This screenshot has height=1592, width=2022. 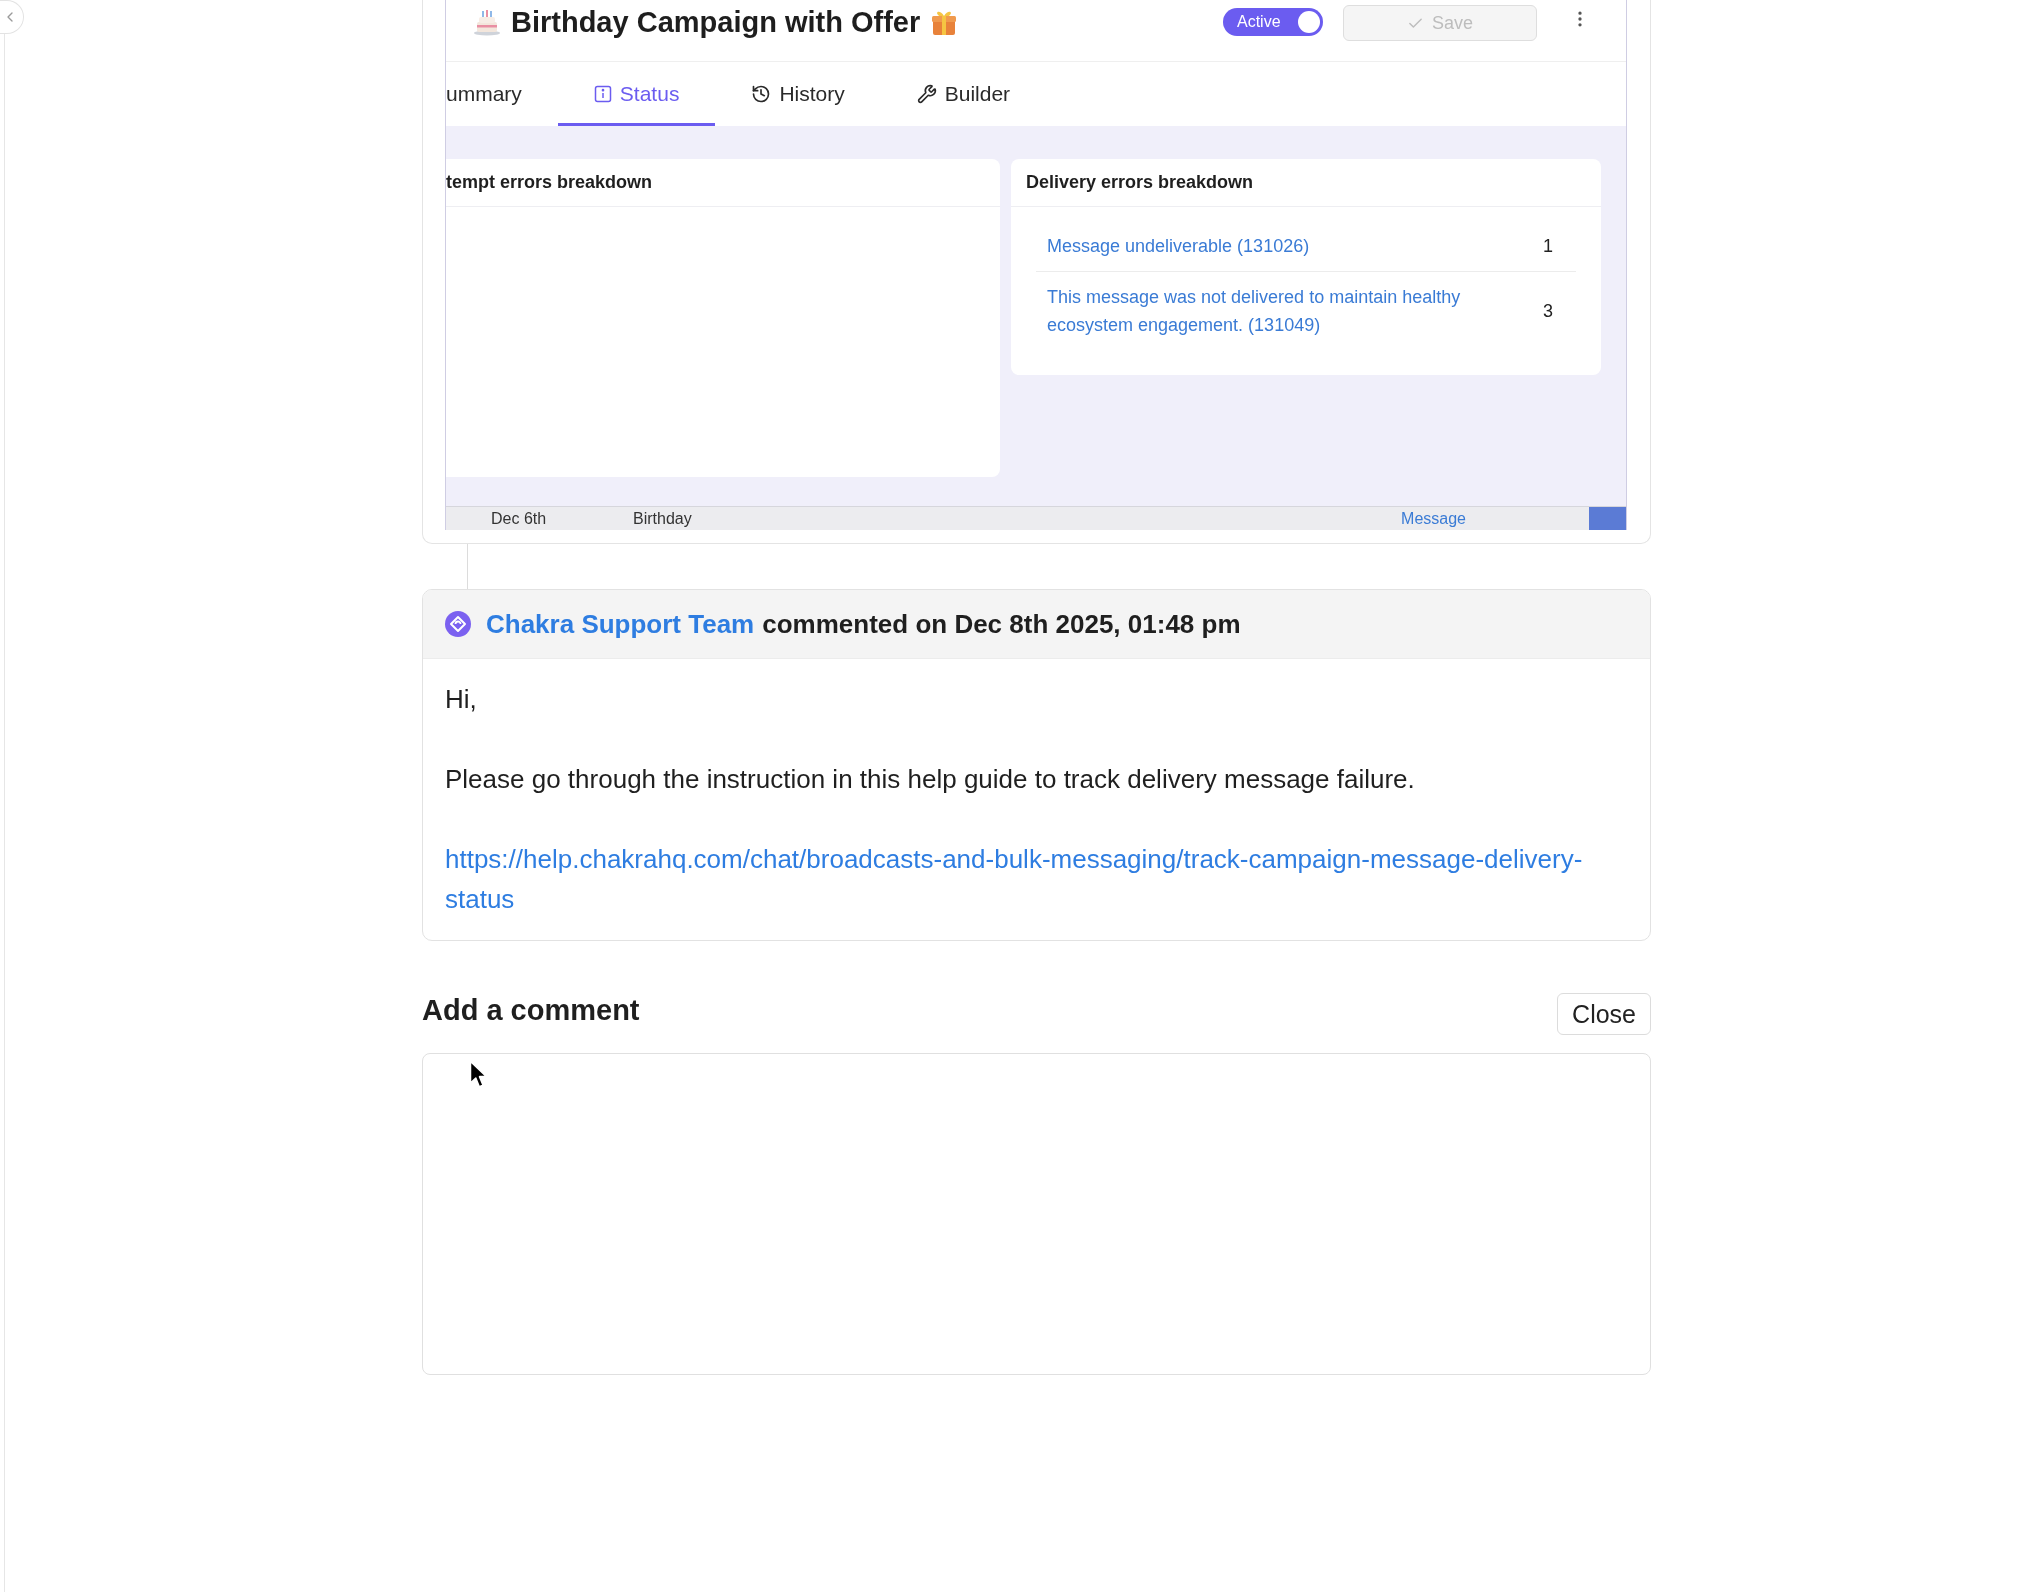 I want to click on comment-meta: commented on Dec 8th 2025, 01:48 pm, so click(x=1001, y=624).